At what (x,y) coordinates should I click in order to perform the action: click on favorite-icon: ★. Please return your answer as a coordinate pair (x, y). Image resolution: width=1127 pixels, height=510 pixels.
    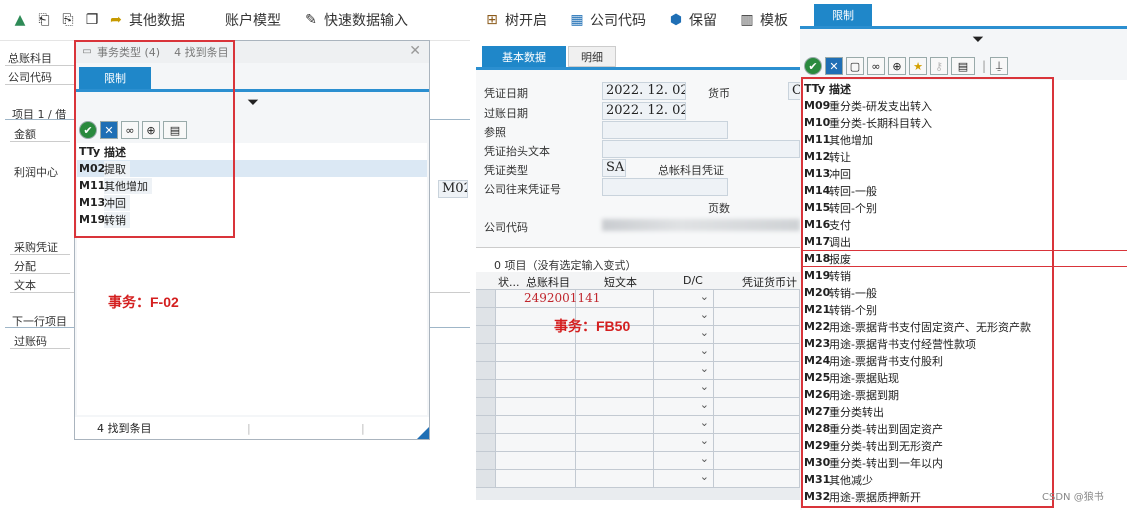
    Looking at the image, I should click on (918, 66).